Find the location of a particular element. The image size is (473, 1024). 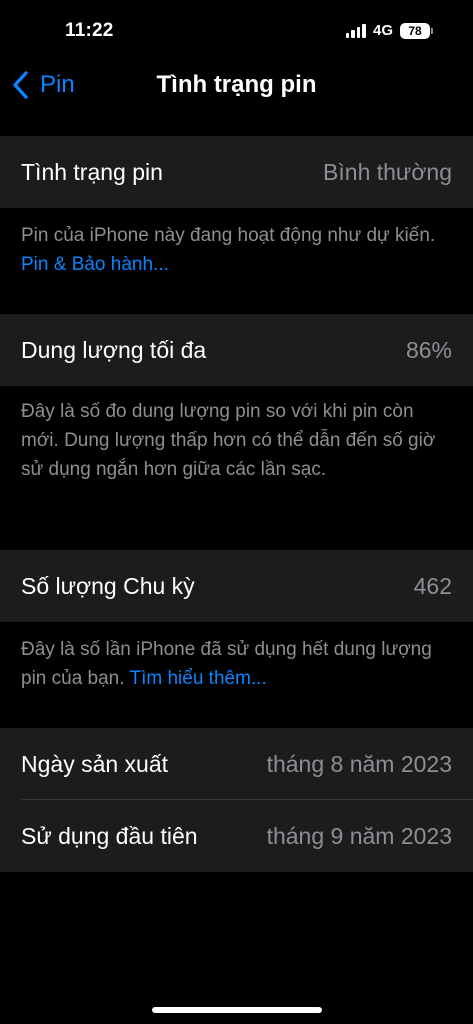

home-indicator is located at coordinates (237, 1010).